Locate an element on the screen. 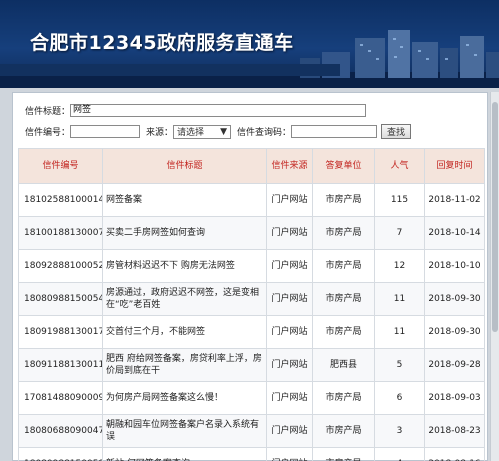 The image size is (499, 461). view-count: 7 is located at coordinates (399, 233).